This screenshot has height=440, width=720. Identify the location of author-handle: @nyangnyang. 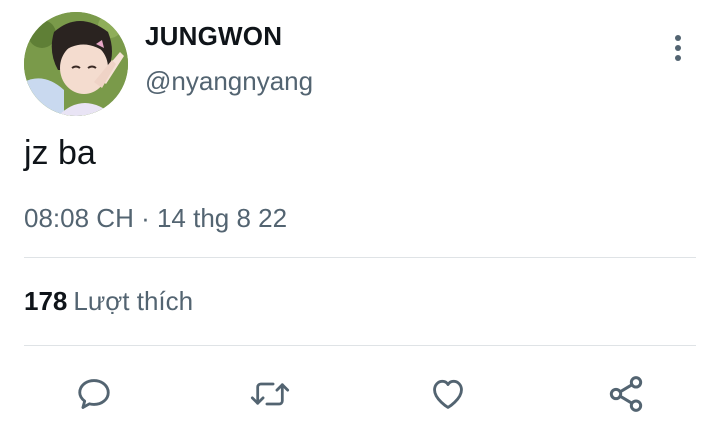
(229, 81).